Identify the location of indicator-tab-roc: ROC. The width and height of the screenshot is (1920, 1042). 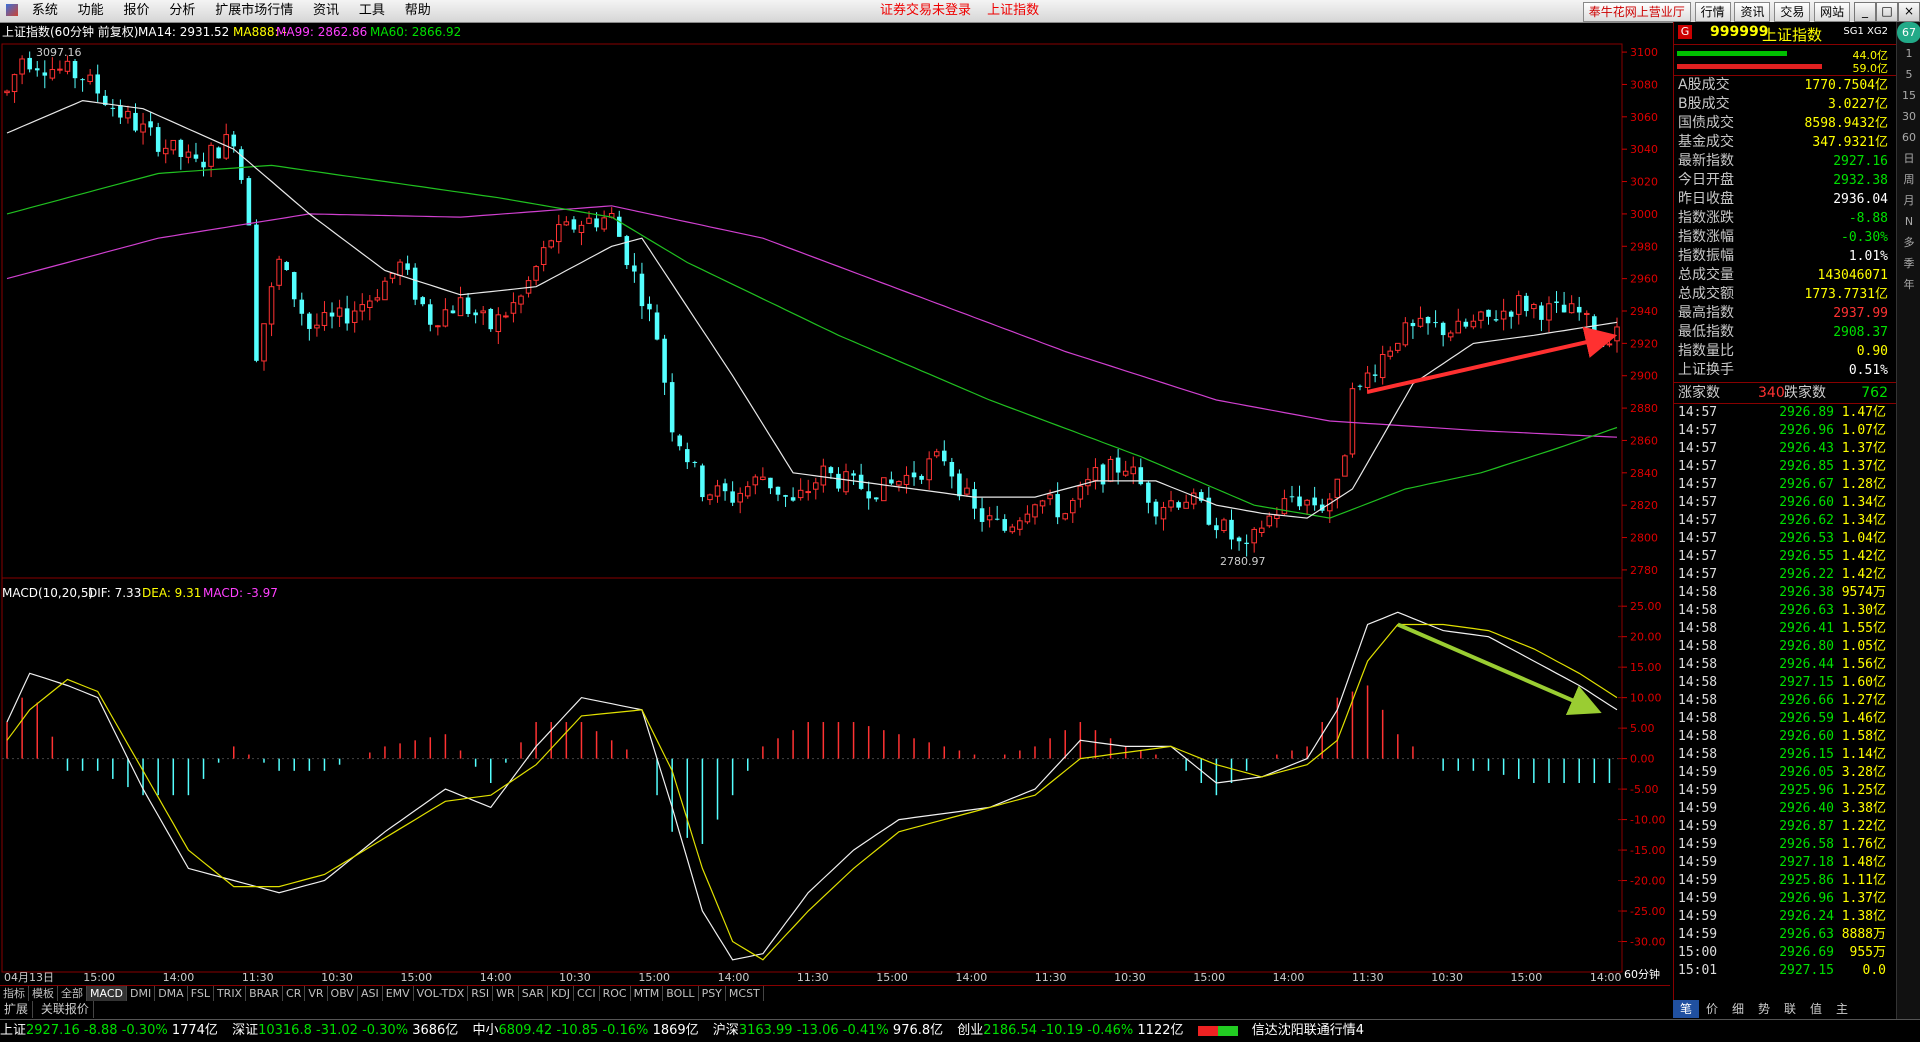
(615, 993).